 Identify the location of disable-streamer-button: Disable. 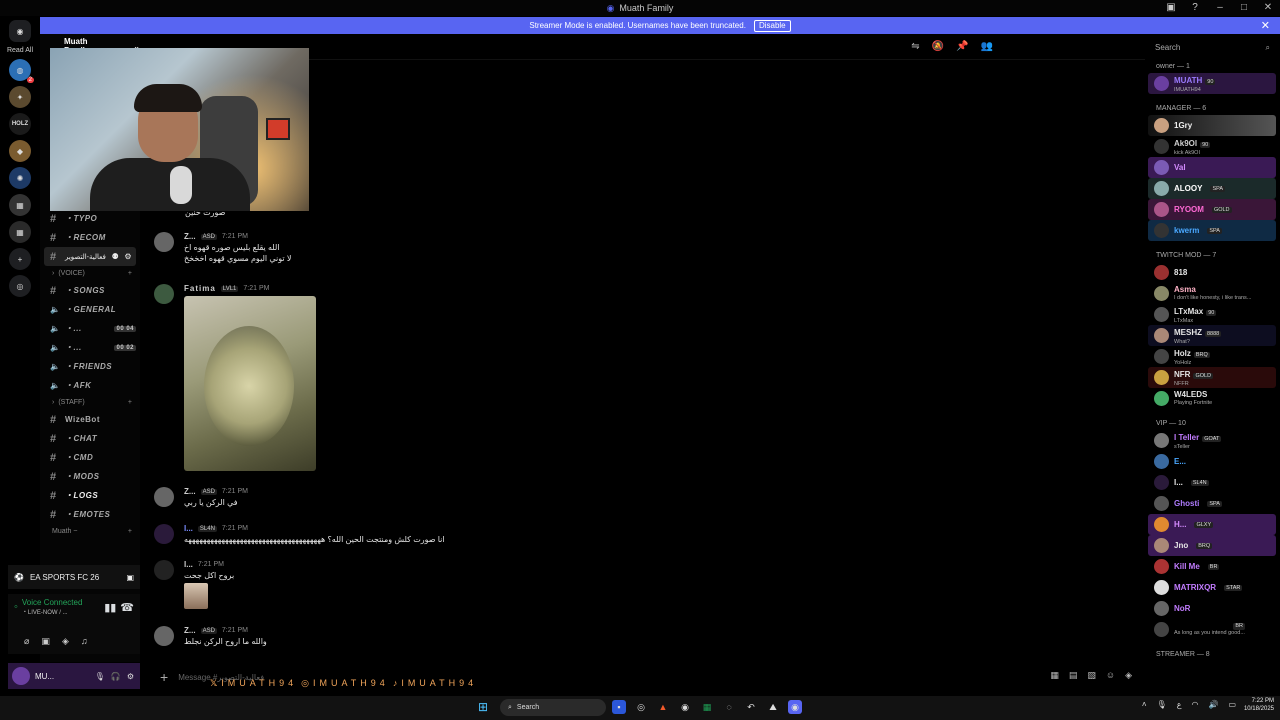
(772, 25).